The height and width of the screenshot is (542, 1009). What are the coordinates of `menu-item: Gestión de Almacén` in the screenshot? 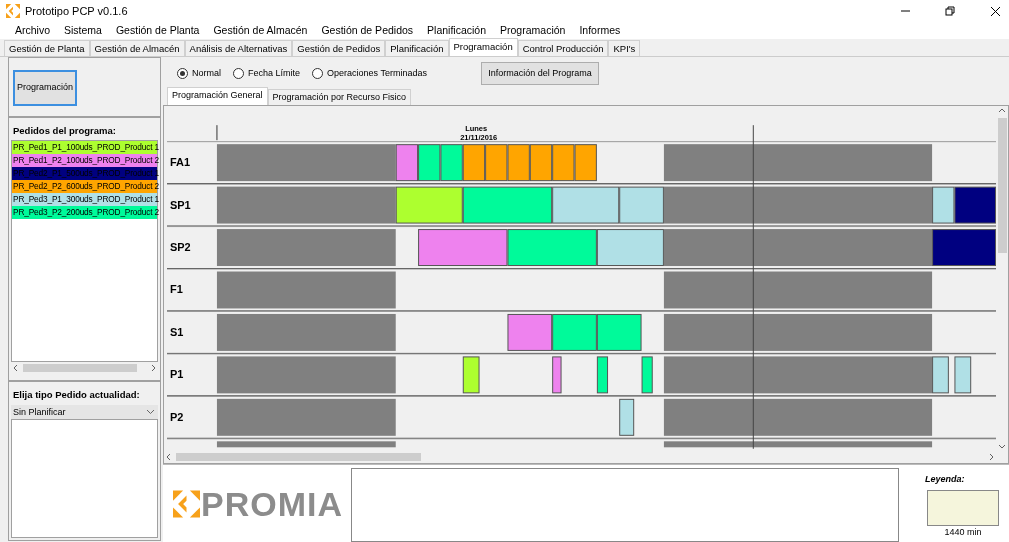 It's located at (260, 30).